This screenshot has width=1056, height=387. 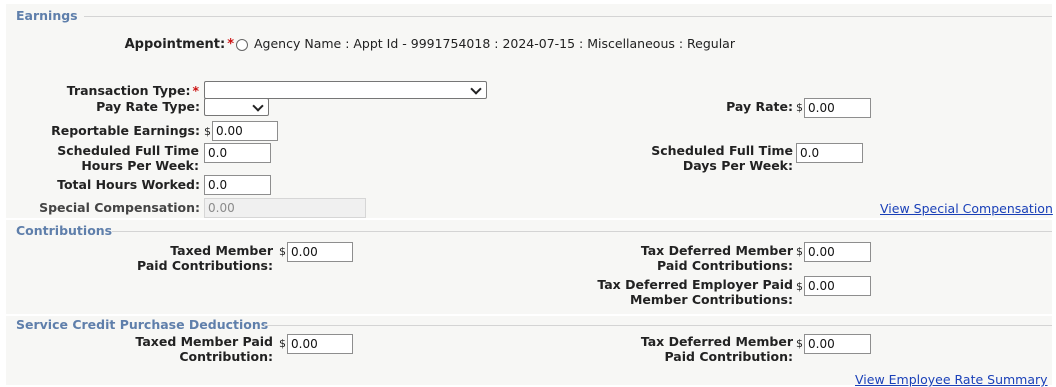 I want to click on section-title-service-credit: Service Credit Purchase Deductions, so click(x=142, y=324).